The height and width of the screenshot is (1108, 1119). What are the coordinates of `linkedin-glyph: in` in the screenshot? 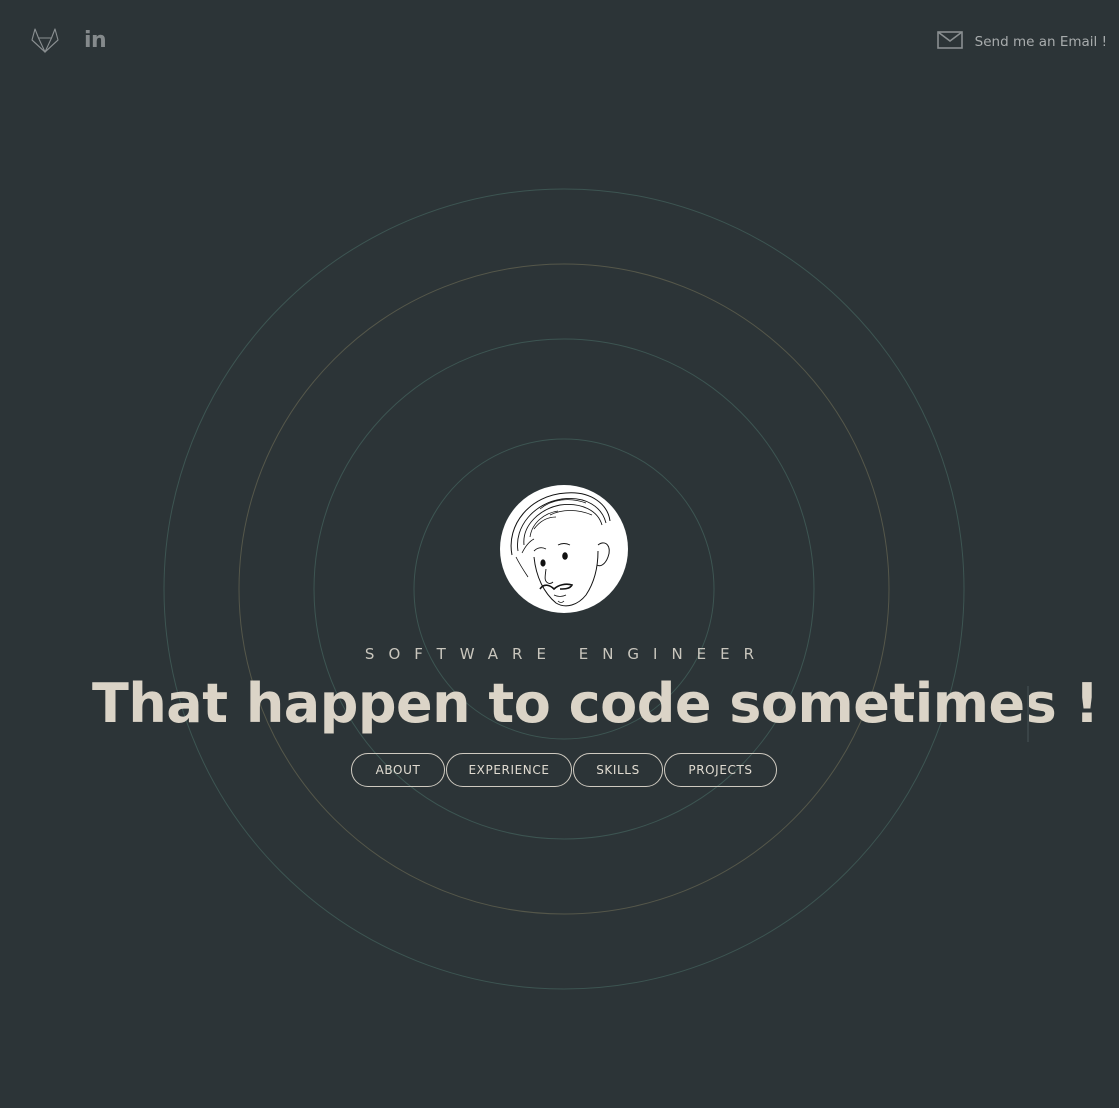 It's located at (95, 40).